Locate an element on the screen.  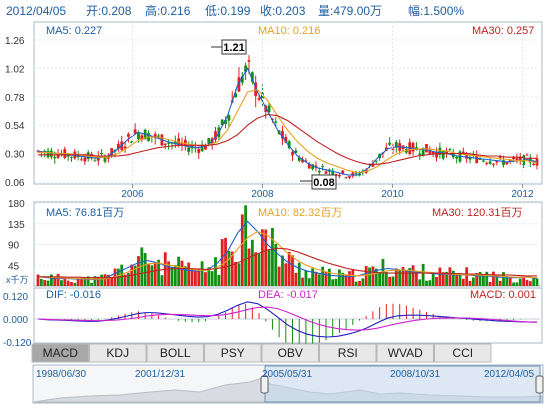
max-price-label: 1.21 is located at coordinates (233, 48).